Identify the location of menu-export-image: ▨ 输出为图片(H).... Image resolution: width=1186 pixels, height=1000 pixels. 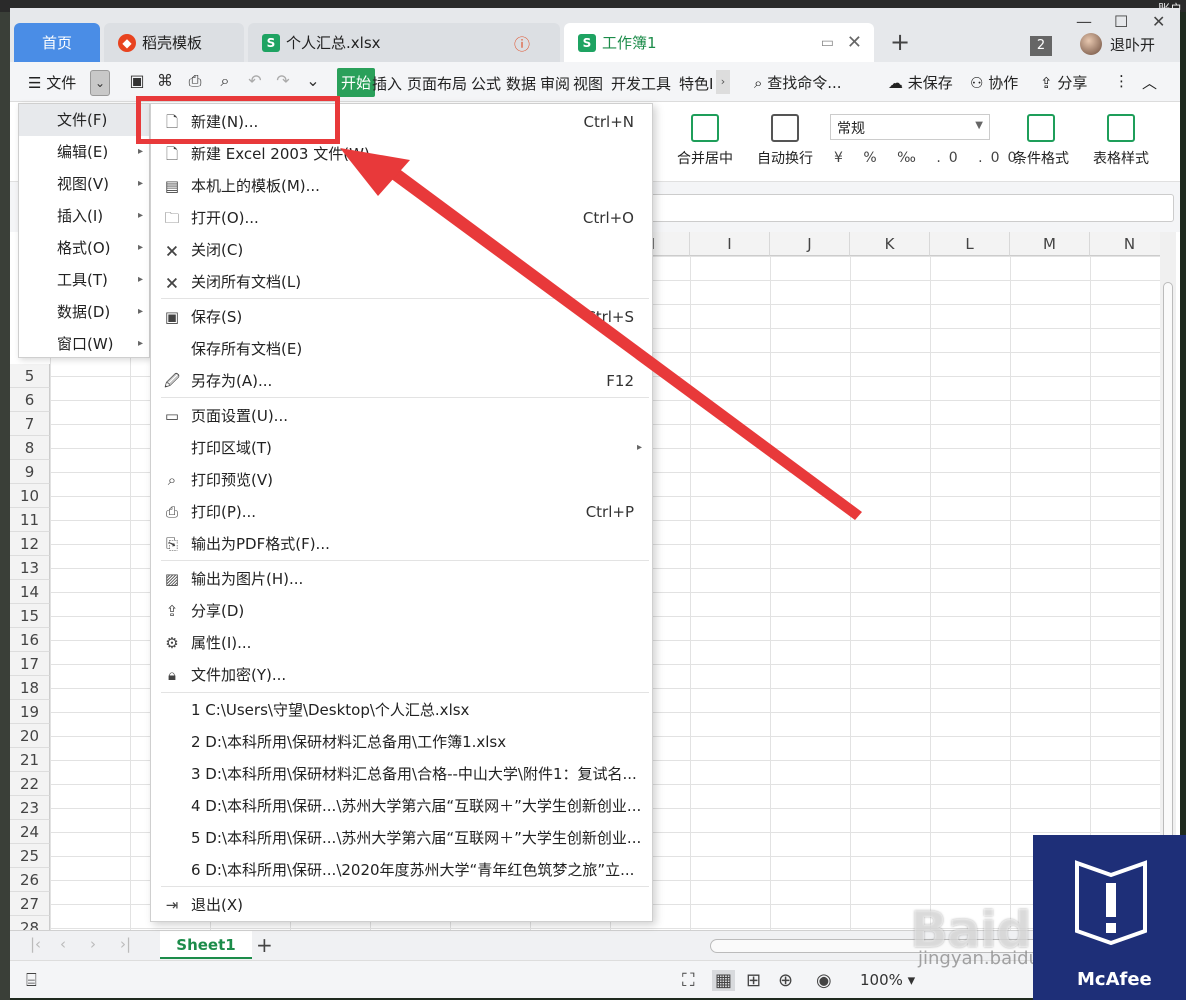
(401, 579).